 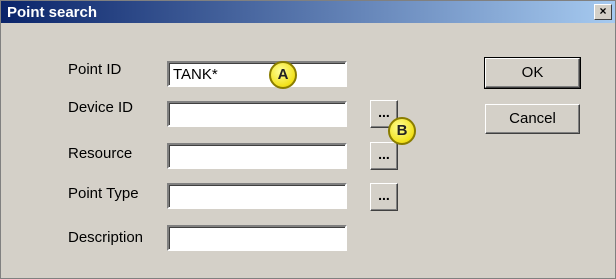 I want to click on point-type-field, so click(x=257, y=196).